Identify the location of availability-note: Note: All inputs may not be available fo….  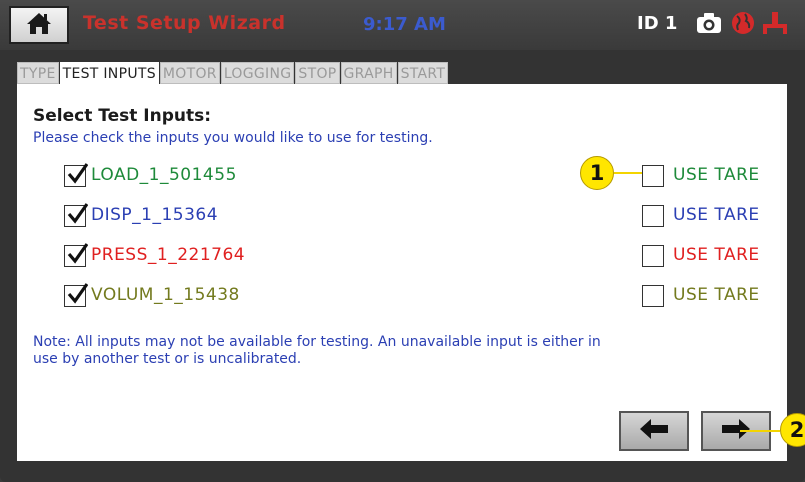
(403, 351).